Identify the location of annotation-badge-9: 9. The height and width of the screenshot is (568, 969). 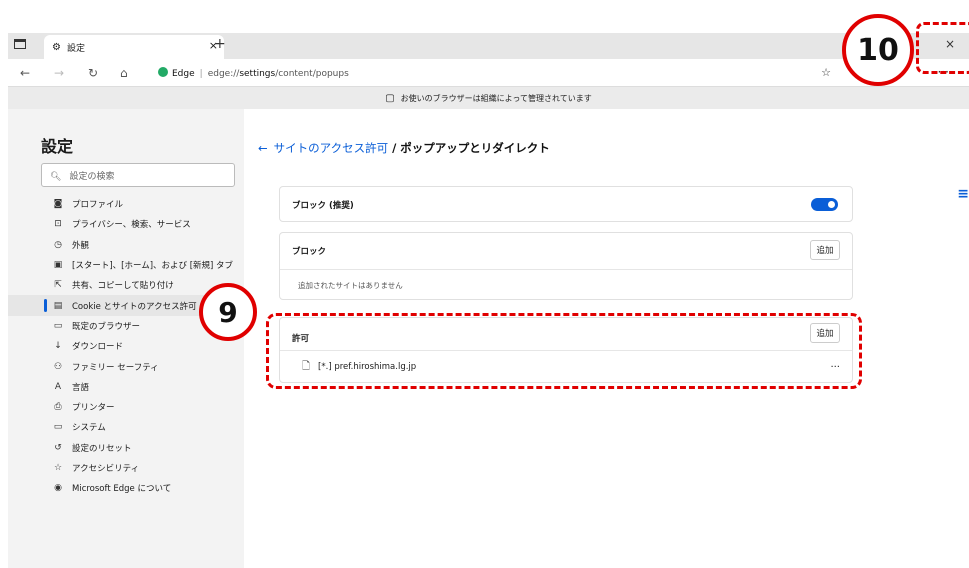
(228, 312).